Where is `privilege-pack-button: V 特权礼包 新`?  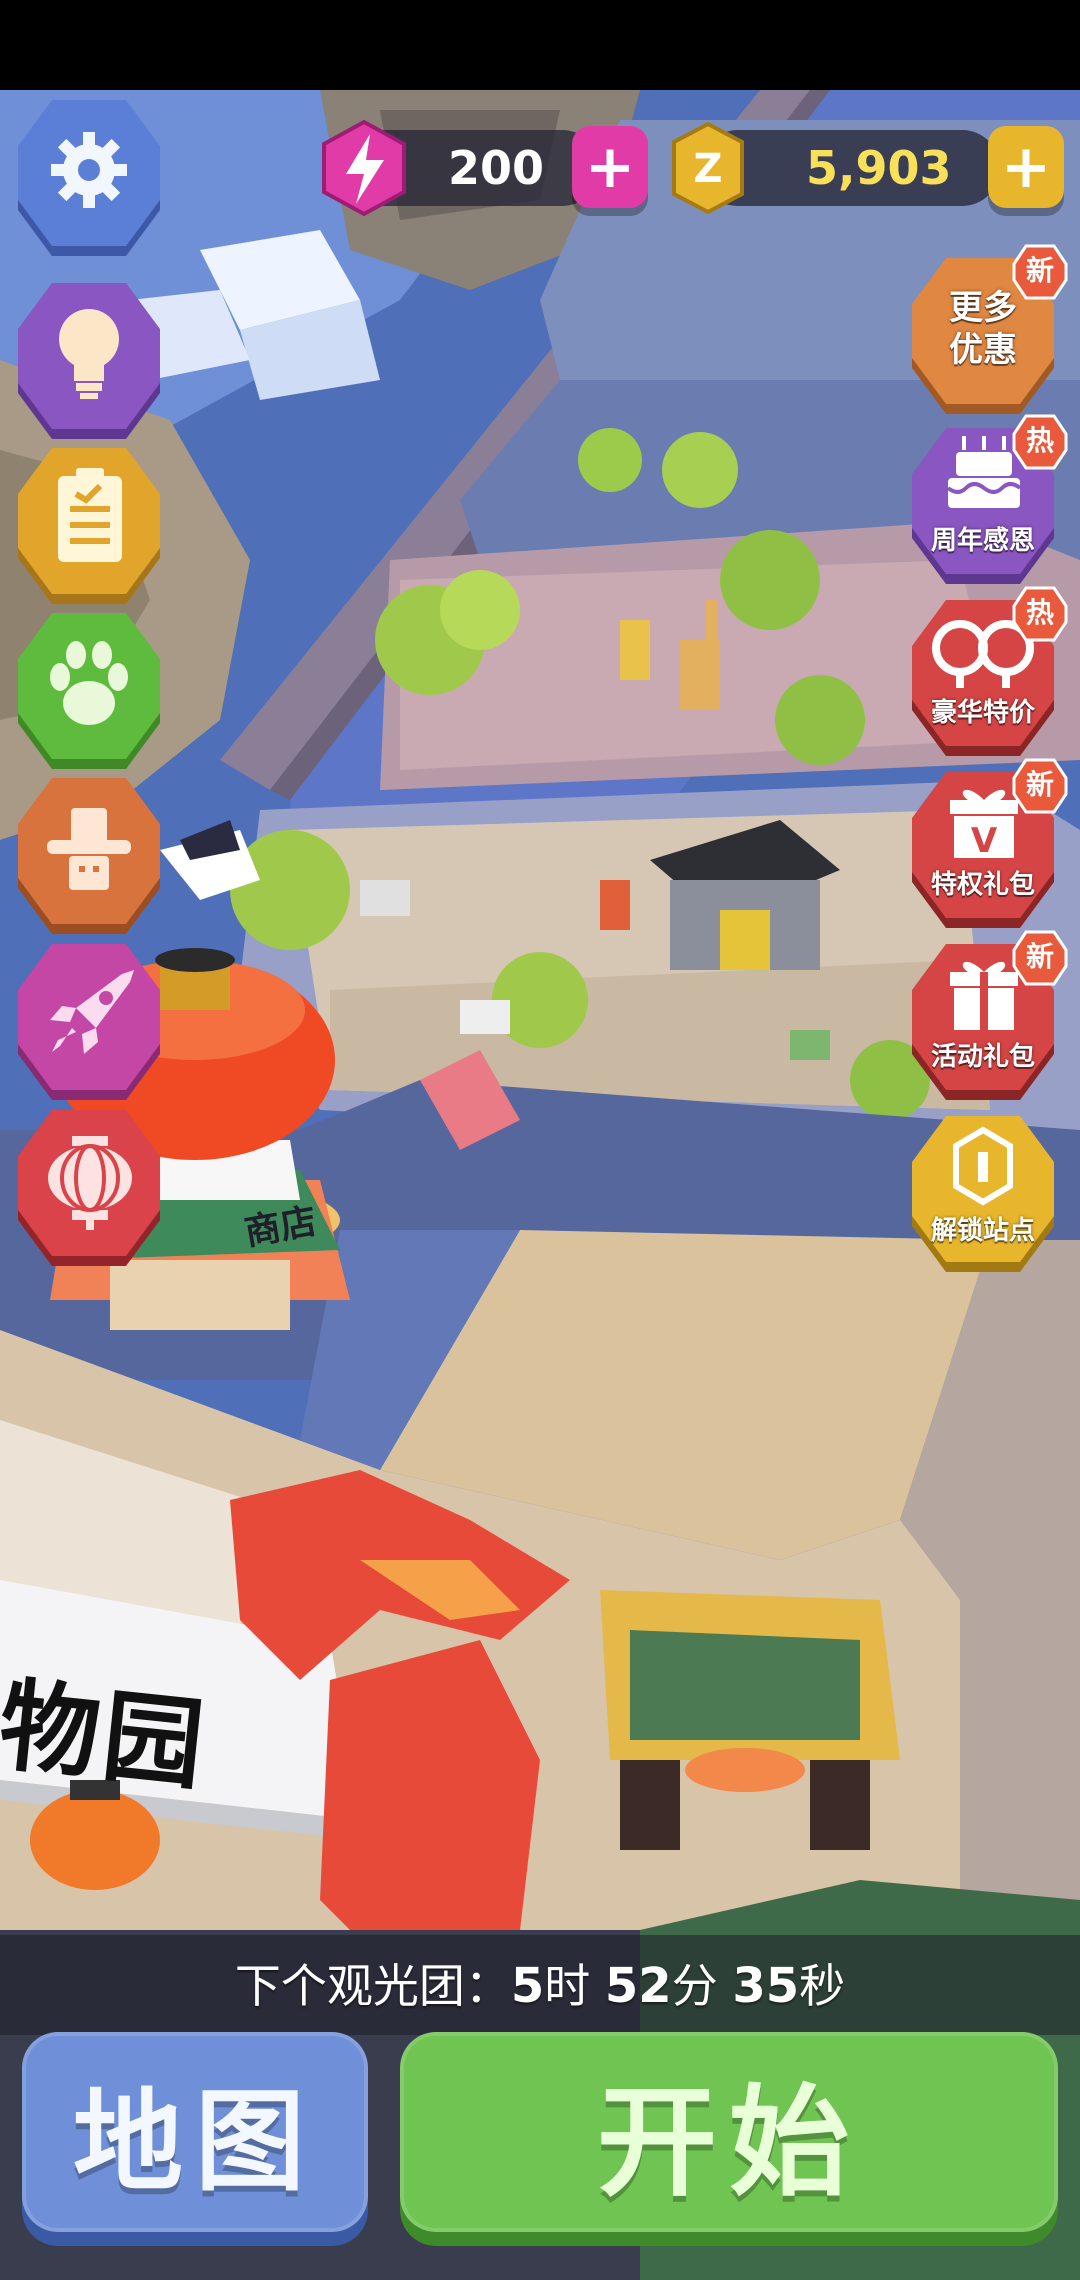 privilege-pack-button: V 特权礼包 新 is located at coordinates (988, 843).